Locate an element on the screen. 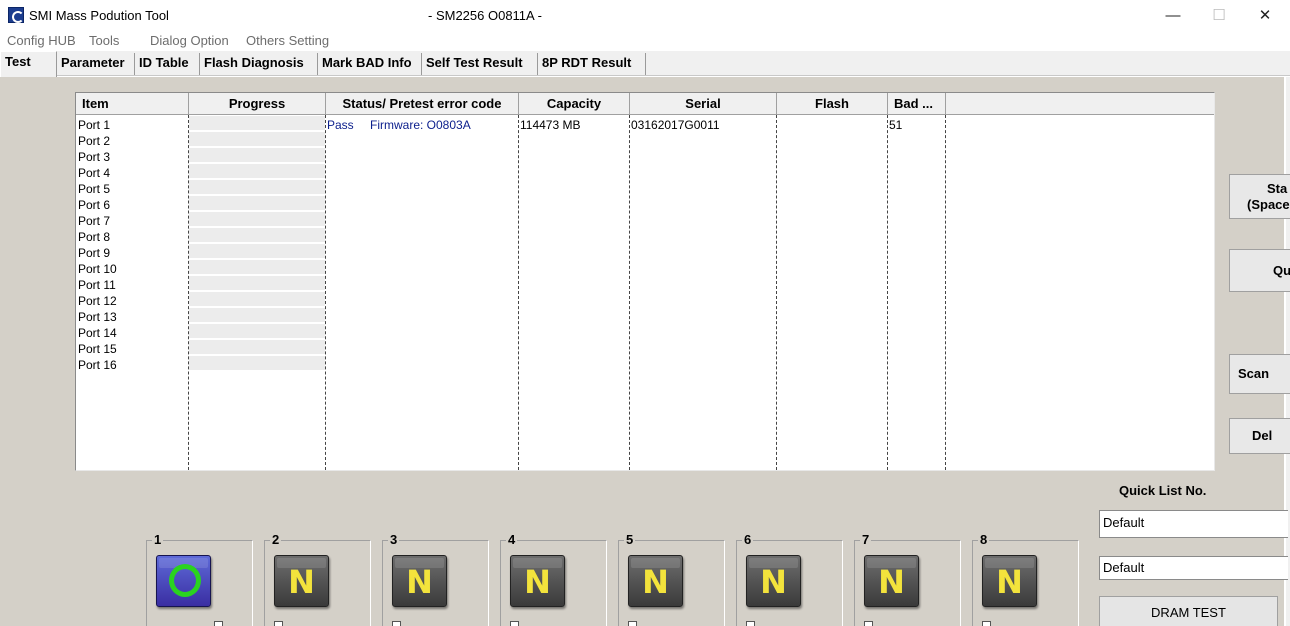 This screenshot has width=1290, height=626. serial-value: 03162017G0011 is located at coordinates (675, 125).